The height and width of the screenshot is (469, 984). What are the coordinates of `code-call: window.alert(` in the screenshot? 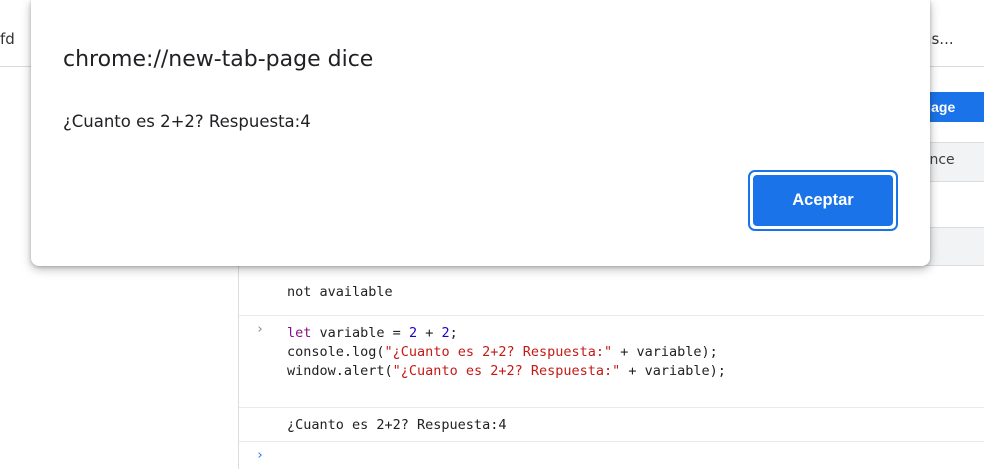 It's located at (340, 371).